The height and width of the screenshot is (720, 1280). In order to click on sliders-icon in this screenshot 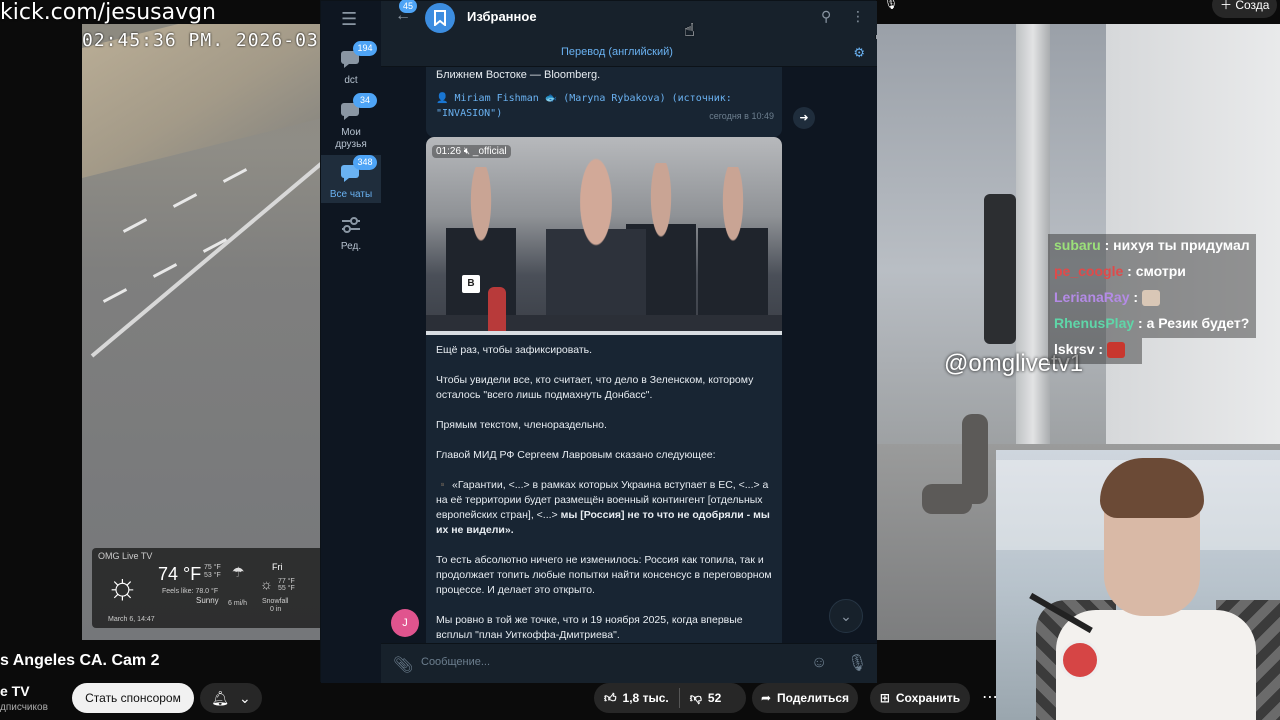, I will do `click(351, 225)`.